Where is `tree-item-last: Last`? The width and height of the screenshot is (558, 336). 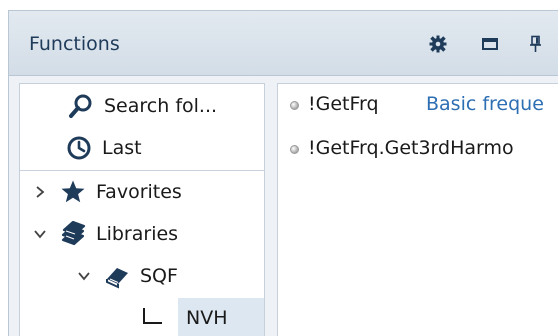 tree-item-last: Last is located at coordinates (142, 148).